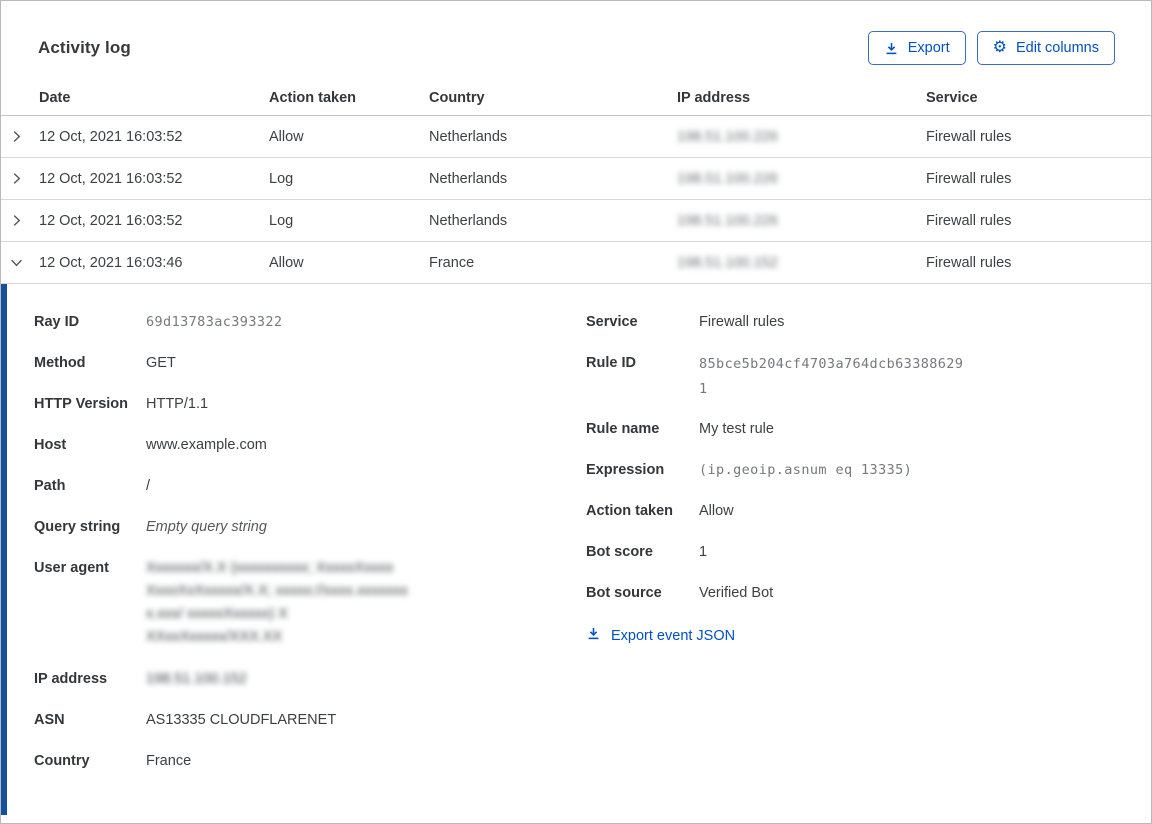  I want to click on detail-row-bot-source: Bot source Verified Bot, so click(858, 593).